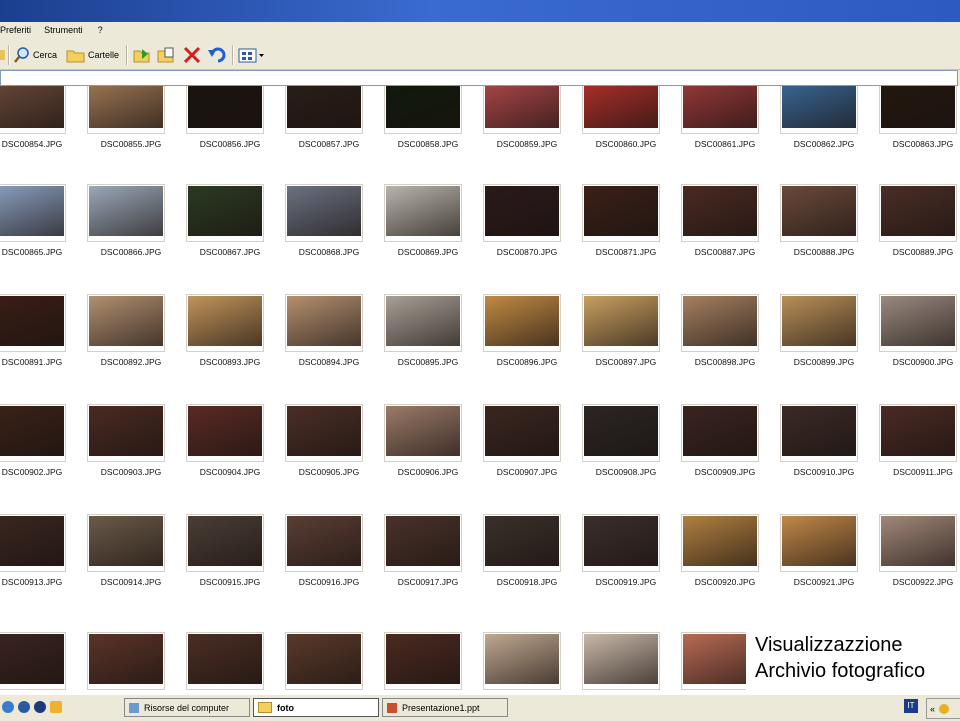 This screenshot has height=721, width=960. I want to click on file-thumbnail: DSC00907.JPG, so click(531, 459).